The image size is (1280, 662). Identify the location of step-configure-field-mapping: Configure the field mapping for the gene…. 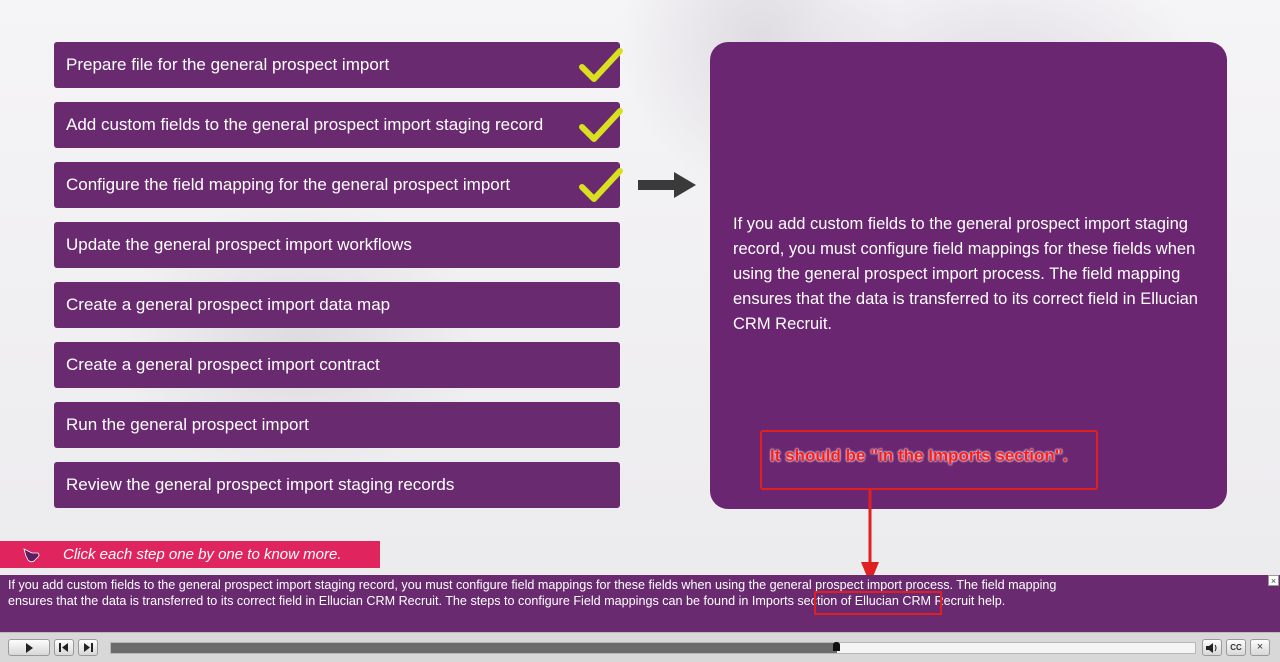
(337, 185).